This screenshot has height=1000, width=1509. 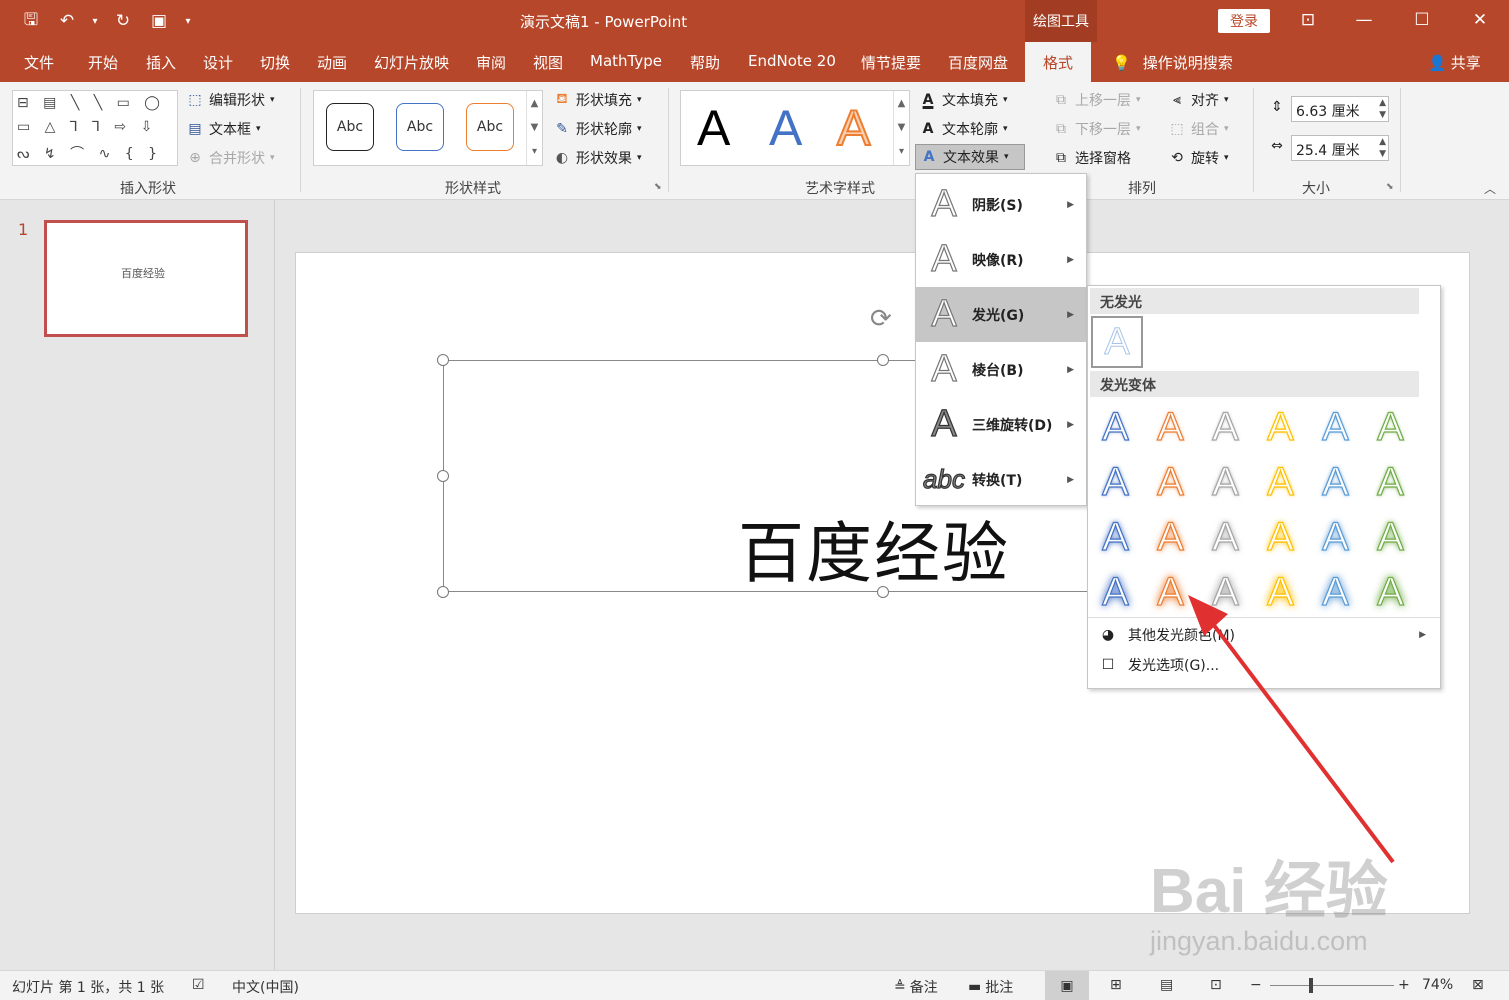 I want to click on slide-thumbnail: 百度经验, so click(x=146, y=278).